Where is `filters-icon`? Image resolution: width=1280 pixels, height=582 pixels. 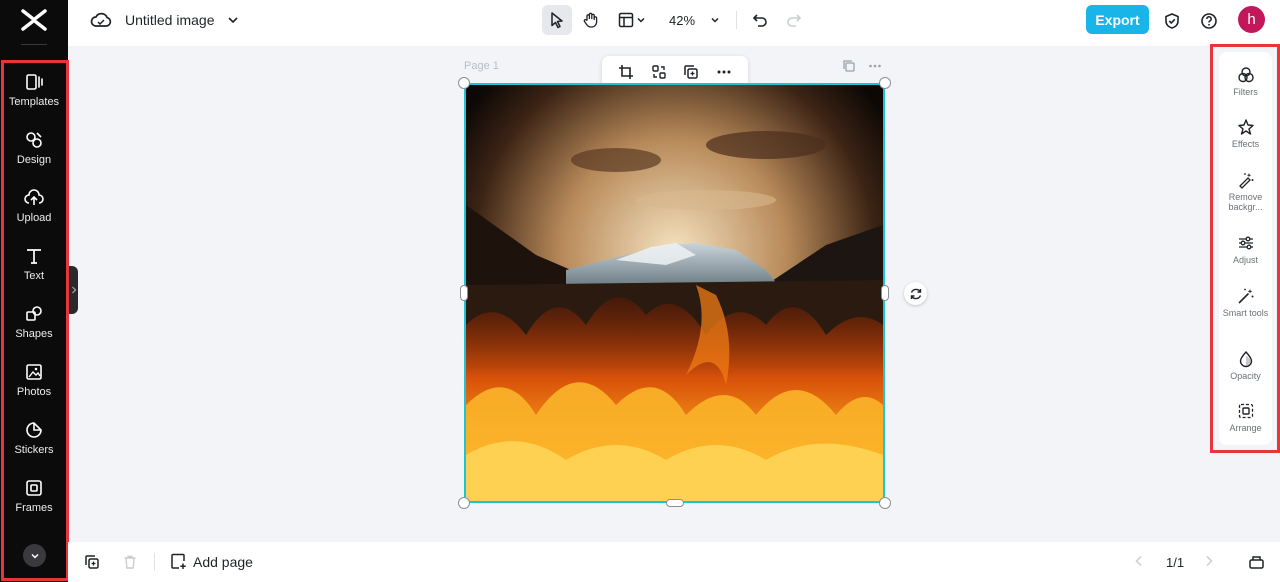 filters-icon is located at coordinates (1245, 75).